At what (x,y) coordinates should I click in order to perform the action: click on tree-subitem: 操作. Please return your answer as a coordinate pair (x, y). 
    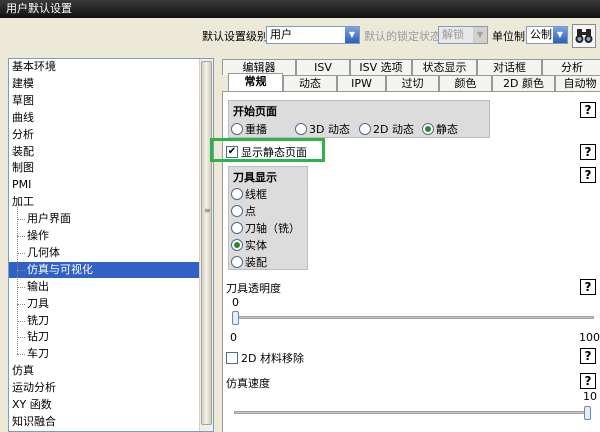
    Looking at the image, I should click on (105, 236).